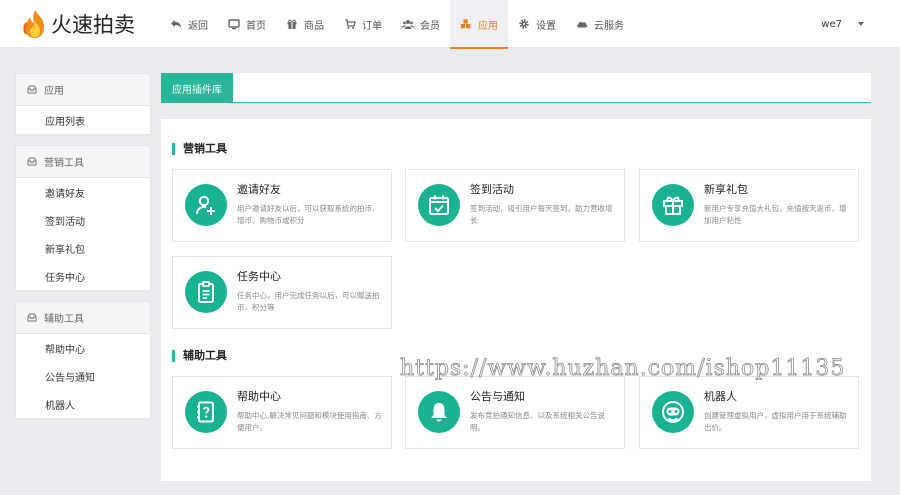  What do you see at coordinates (64, 319) in the screenshot?
I see `sidebar-group-title: 辅助工具` at bounding box center [64, 319].